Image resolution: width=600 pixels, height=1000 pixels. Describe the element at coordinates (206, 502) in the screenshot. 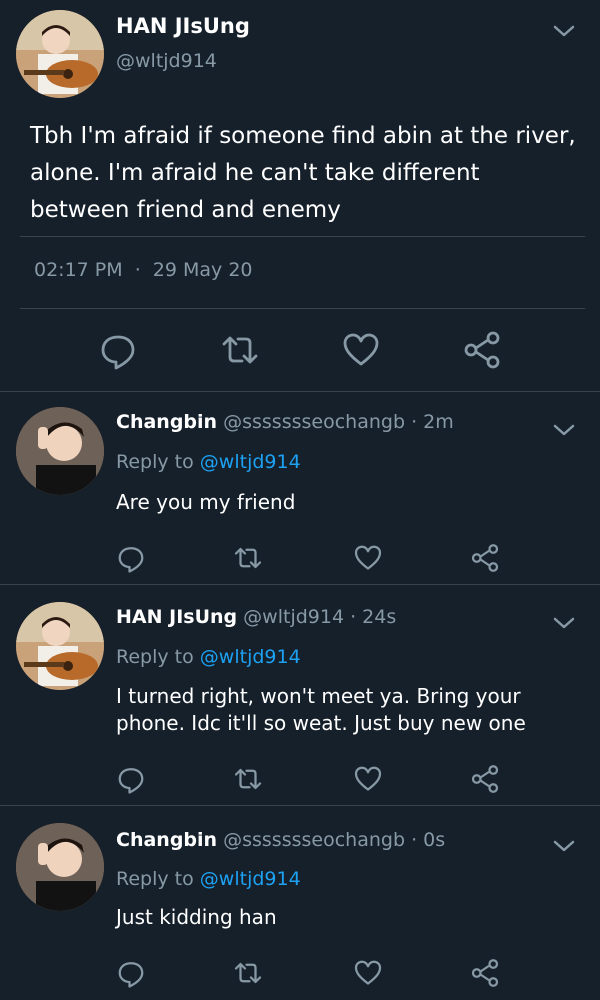

I see `reply-text: Are you my friend` at that location.